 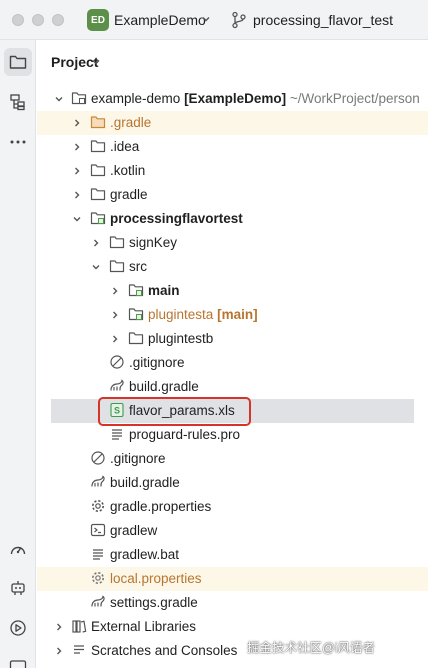 I want to click on structure-tool-button, so click(x=18, y=102).